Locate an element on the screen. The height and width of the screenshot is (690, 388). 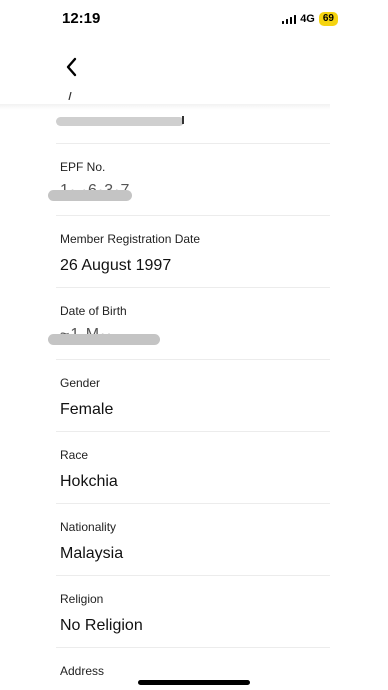
field-nationality: Nationality Malaysia is located at coordinates (195, 542).